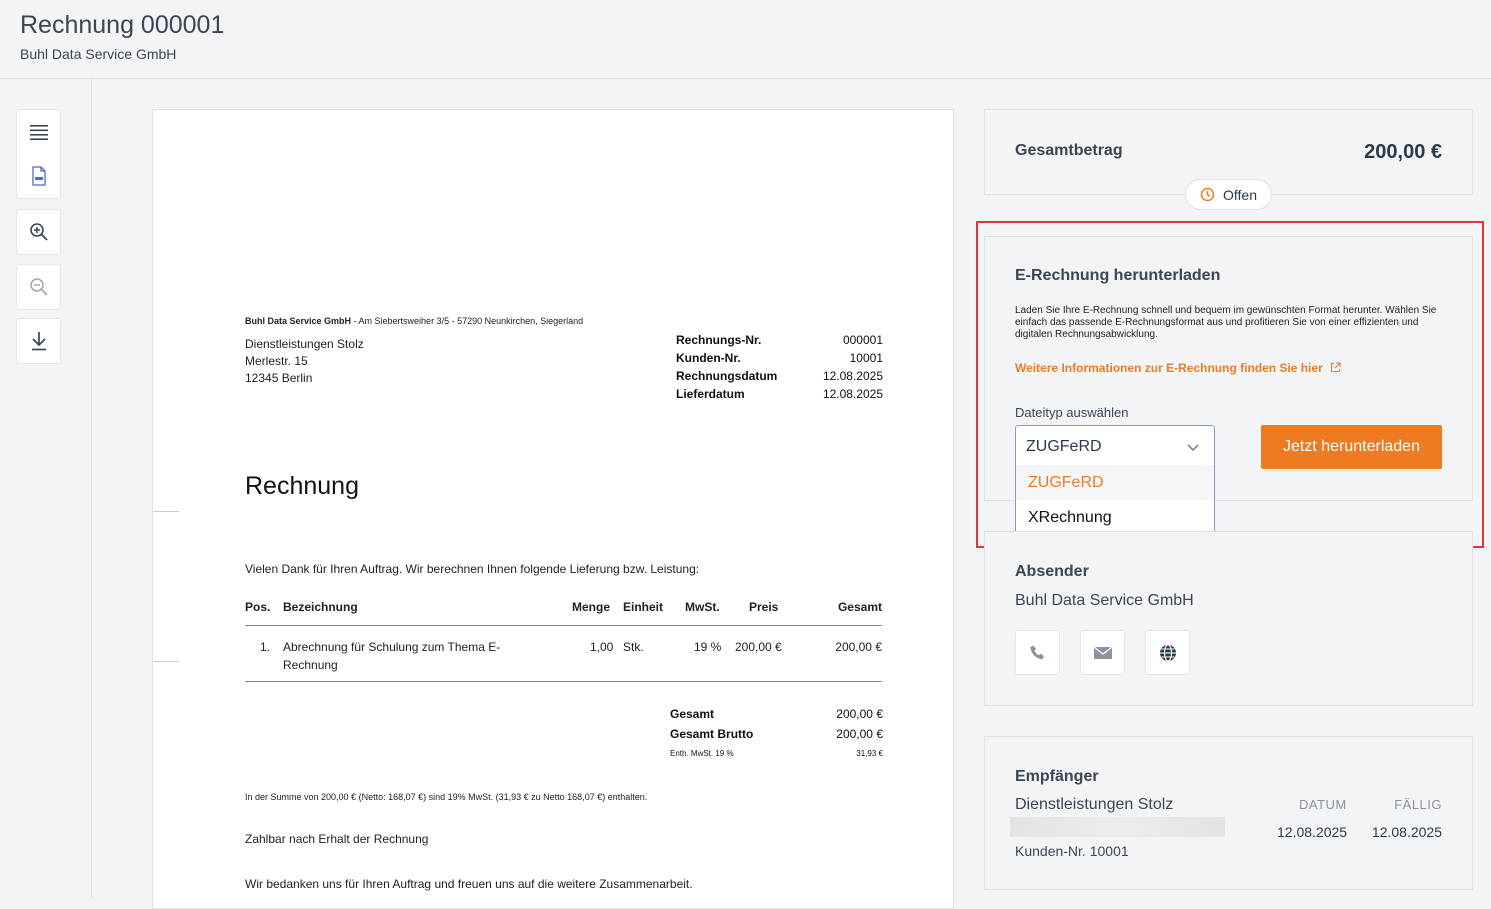 This screenshot has height=909, width=1491. I want to click on total-row: Gesamt 200,00 €, so click(776, 717).